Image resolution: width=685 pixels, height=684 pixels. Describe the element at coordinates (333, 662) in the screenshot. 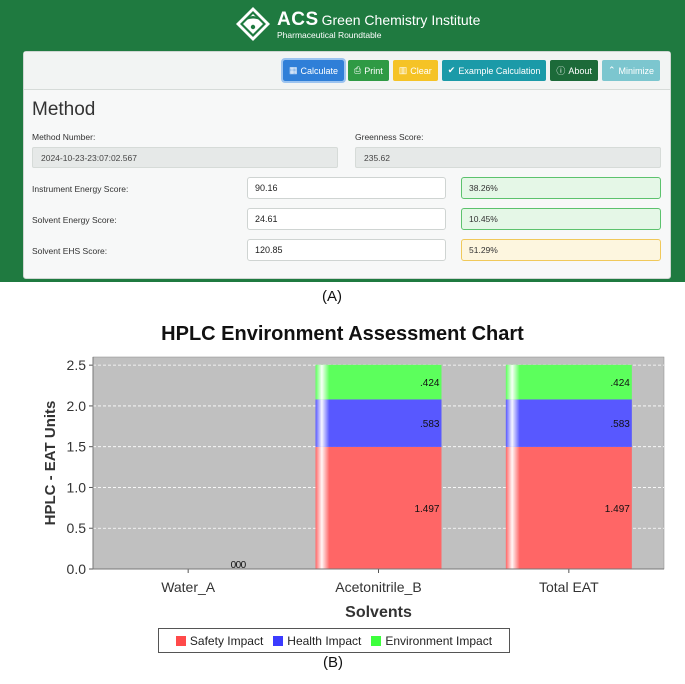

I see `caption-b: (B)` at that location.